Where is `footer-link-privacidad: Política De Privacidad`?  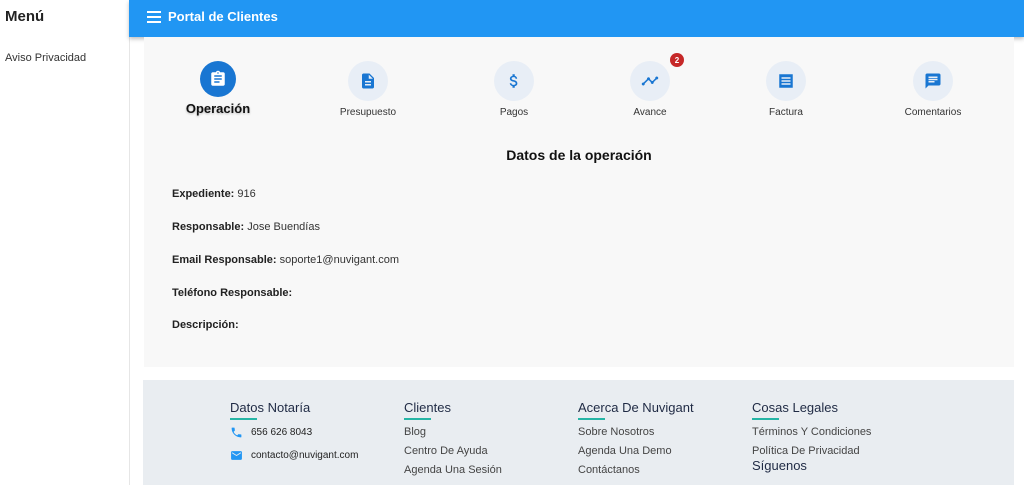 footer-link-privacidad: Política De Privacidad is located at coordinates (837, 451).